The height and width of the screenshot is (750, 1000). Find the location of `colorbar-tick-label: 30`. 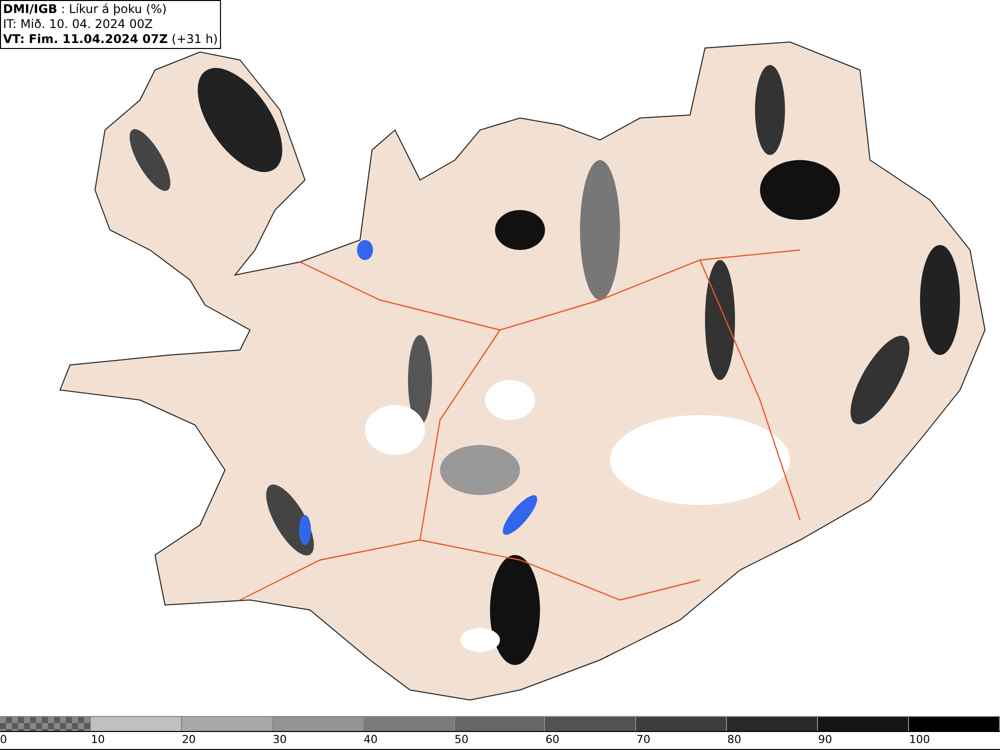

colorbar-tick-label: 30 is located at coordinates (279, 739).